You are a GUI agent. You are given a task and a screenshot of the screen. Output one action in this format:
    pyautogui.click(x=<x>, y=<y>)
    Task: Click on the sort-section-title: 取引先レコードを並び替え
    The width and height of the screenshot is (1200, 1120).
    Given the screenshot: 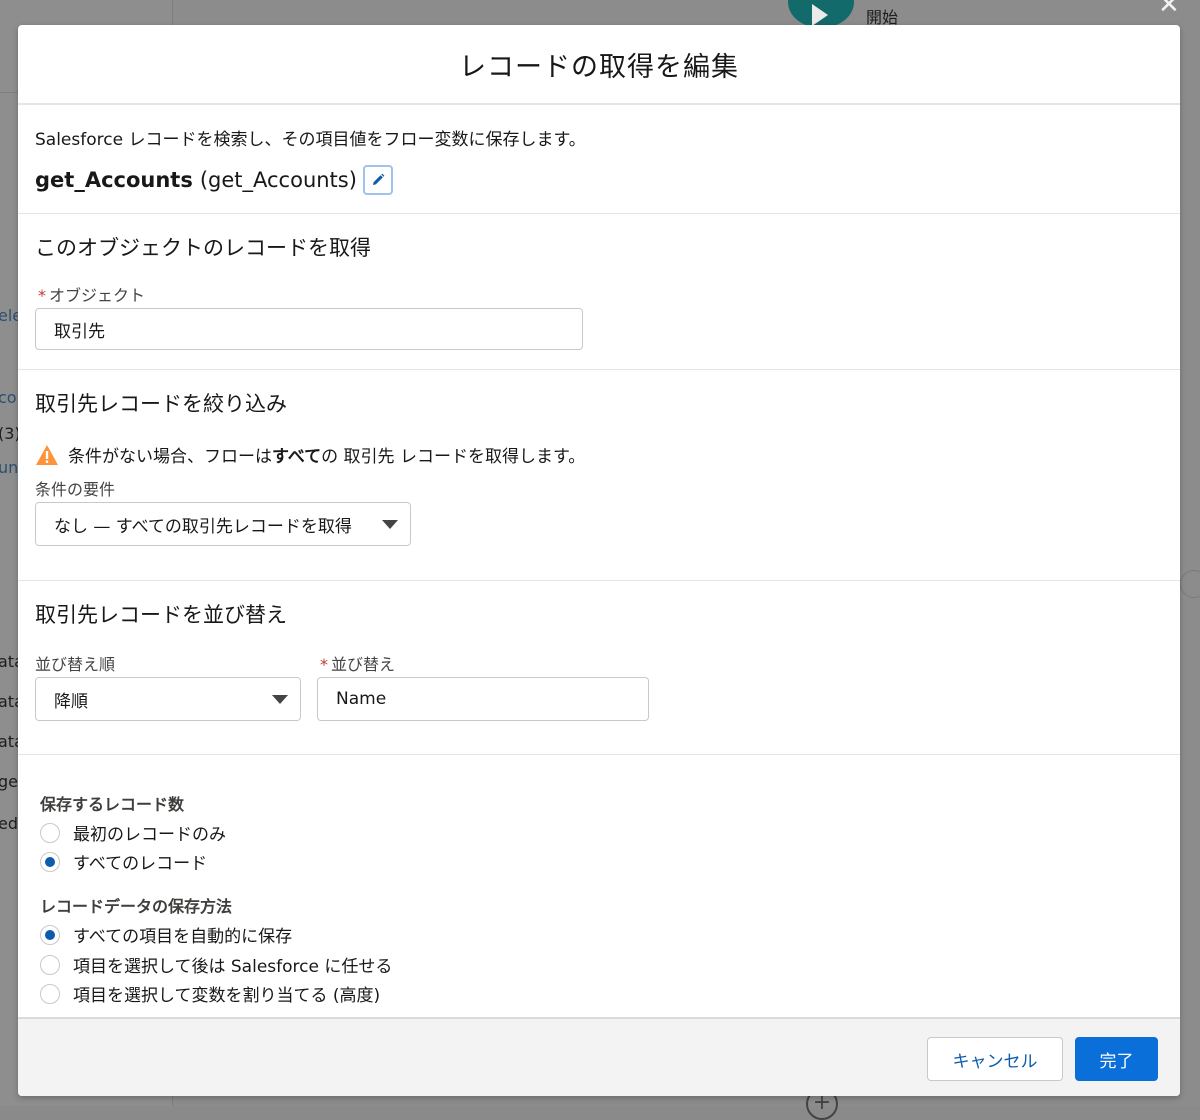 What is the action you would take?
    pyautogui.click(x=161, y=615)
    